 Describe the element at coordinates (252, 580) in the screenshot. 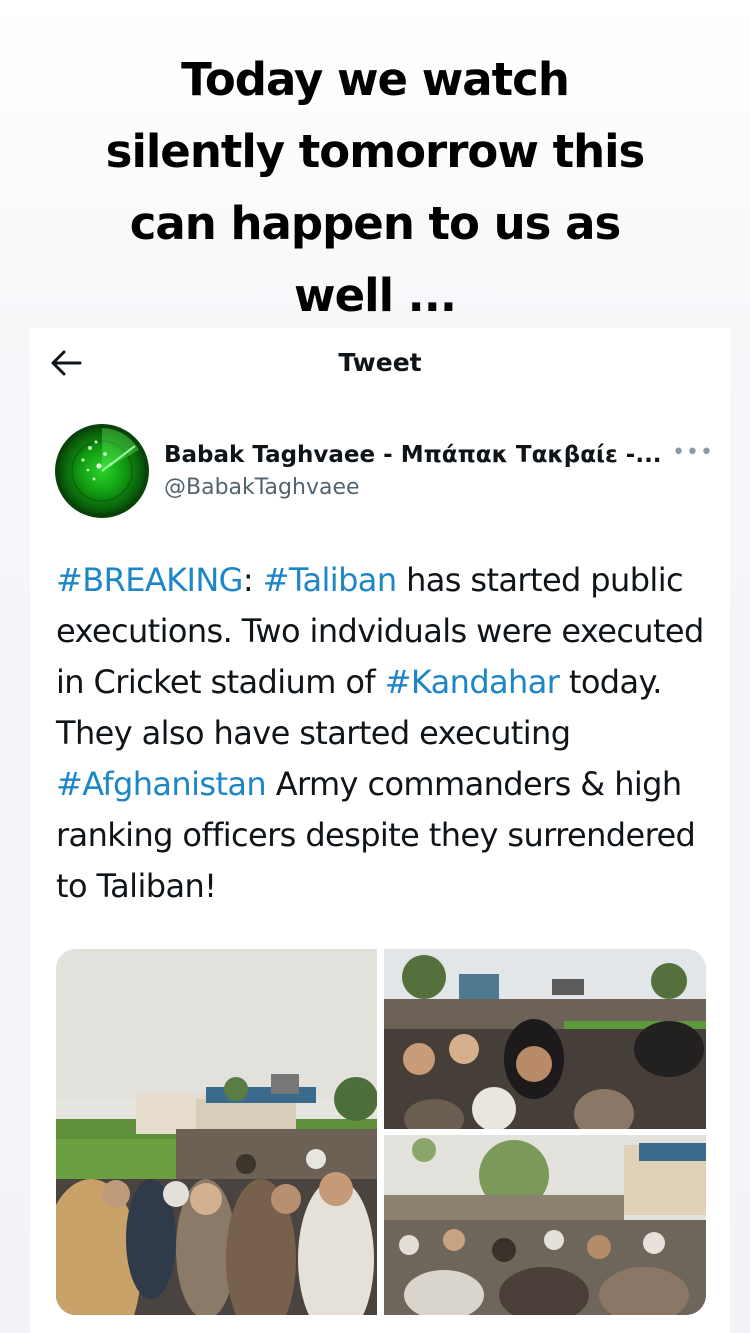

I see `tweet-text-segment: :` at that location.